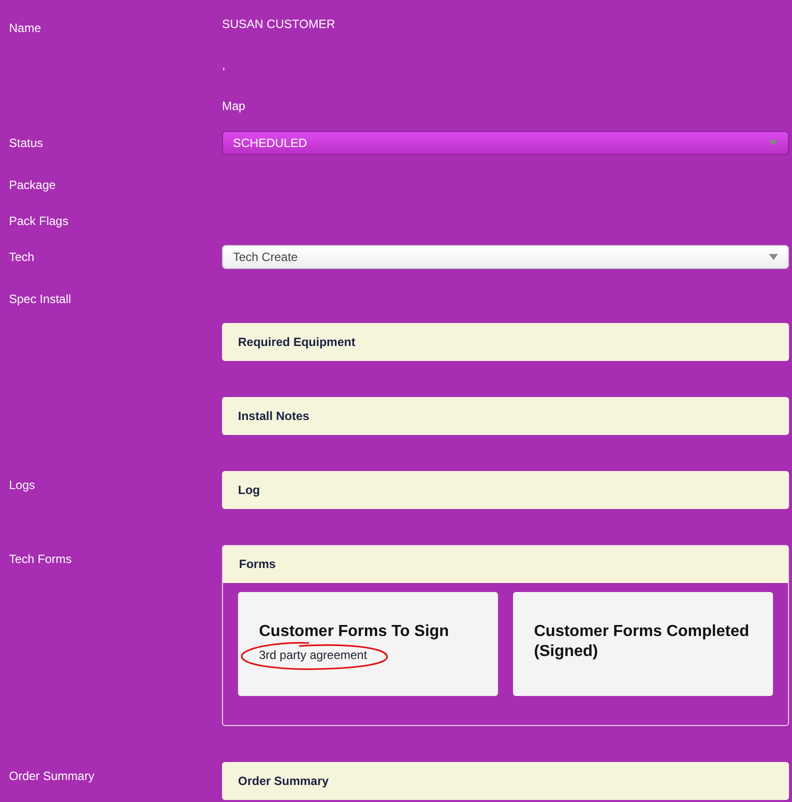 The image size is (792, 802). Describe the element at coordinates (234, 106) in the screenshot. I see `field-value: Map` at that location.